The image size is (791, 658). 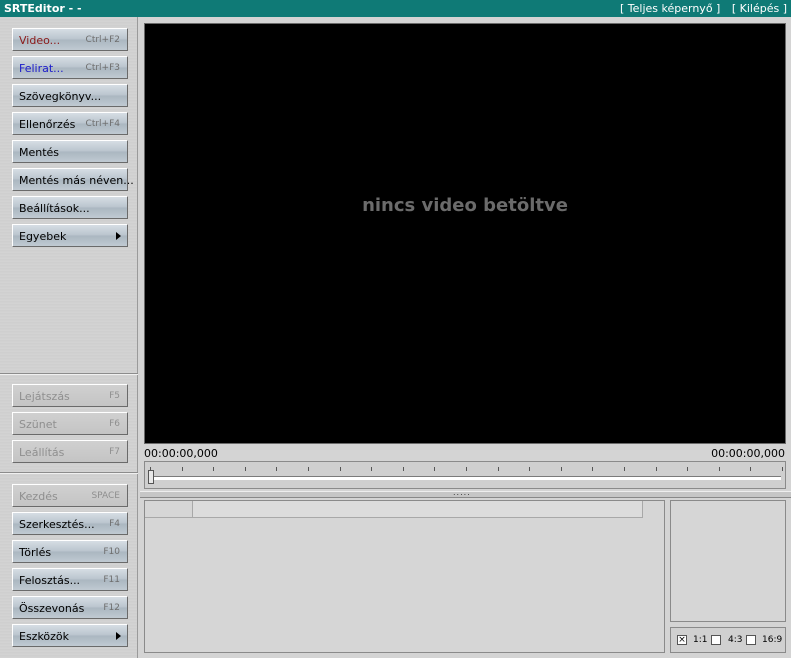 What do you see at coordinates (151, 477) in the screenshot?
I see `timeline-thumb` at bounding box center [151, 477].